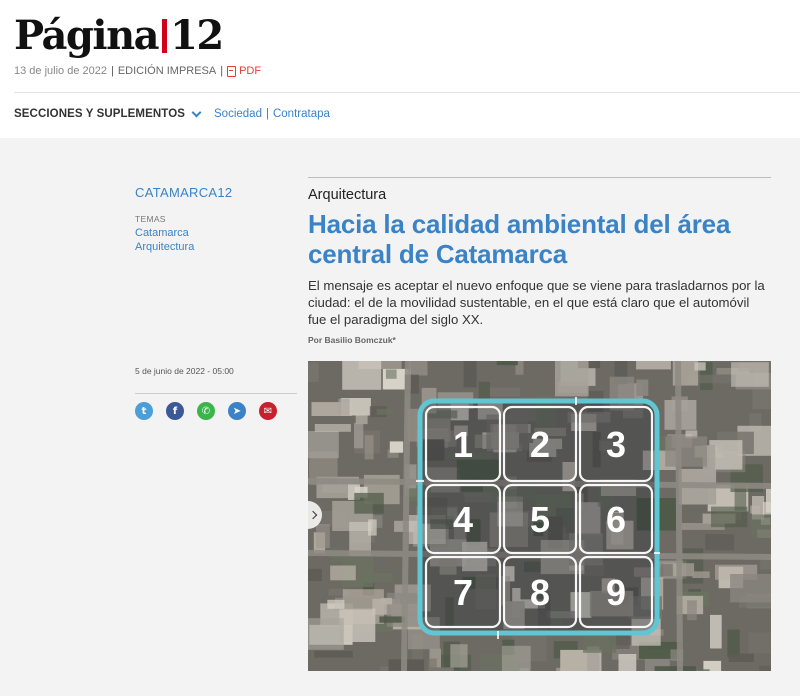  I want to click on article-byline: Por Basilio Bomczuk*, so click(352, 340).